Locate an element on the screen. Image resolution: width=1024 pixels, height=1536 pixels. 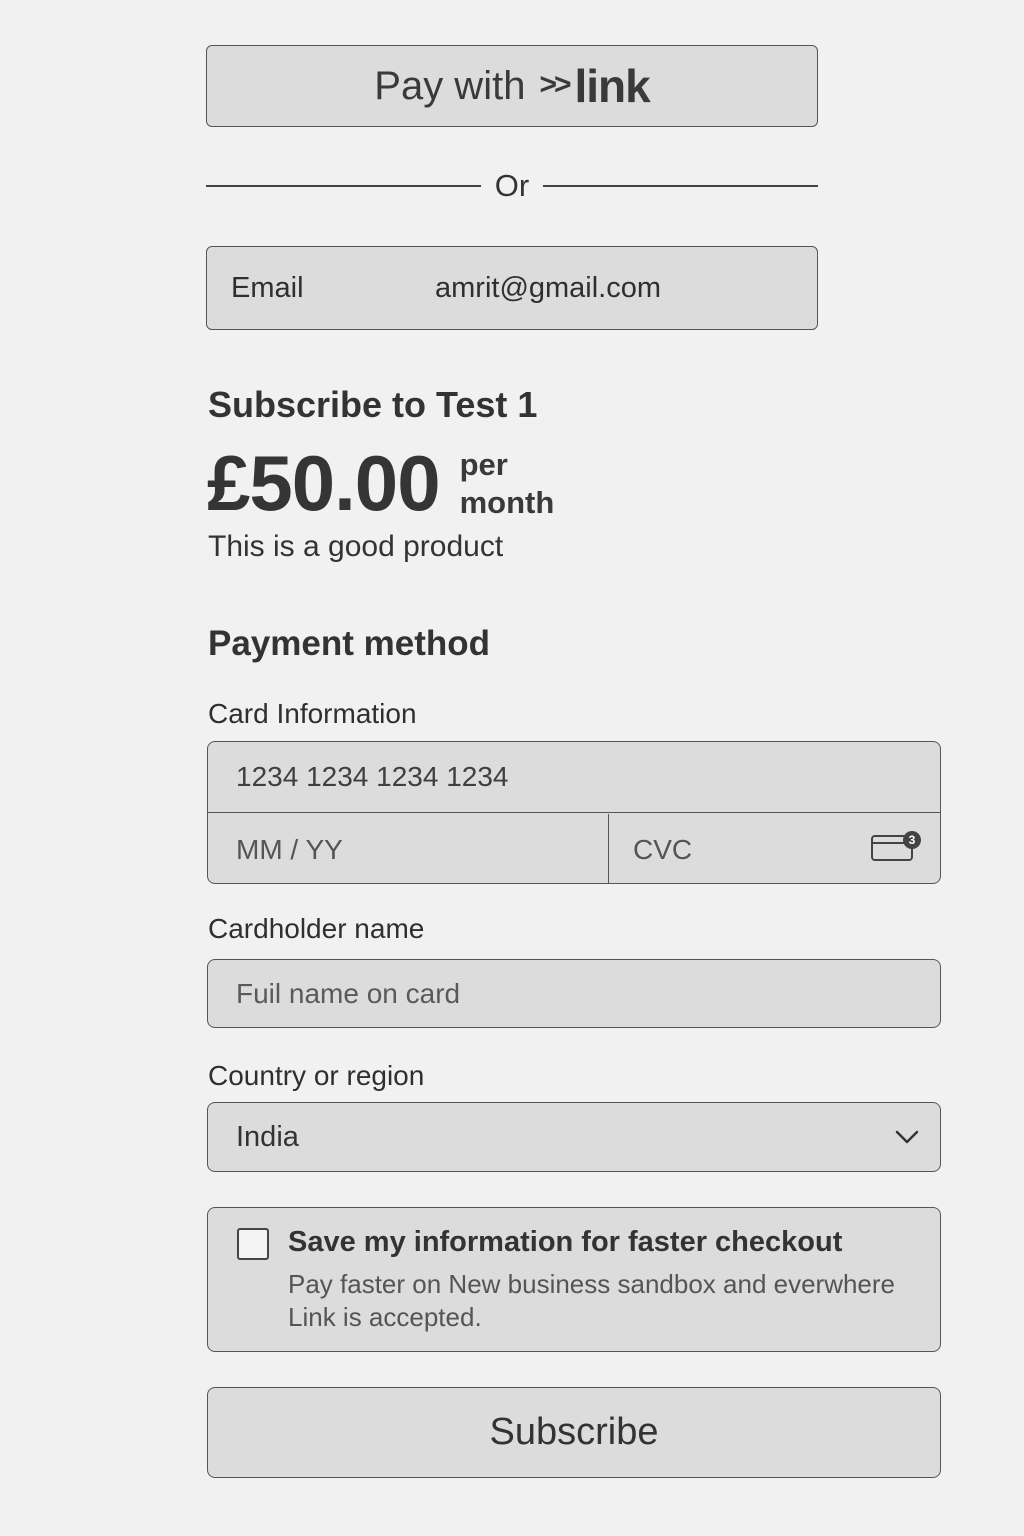
price-period-per: per is located at coordinates (483, 464).